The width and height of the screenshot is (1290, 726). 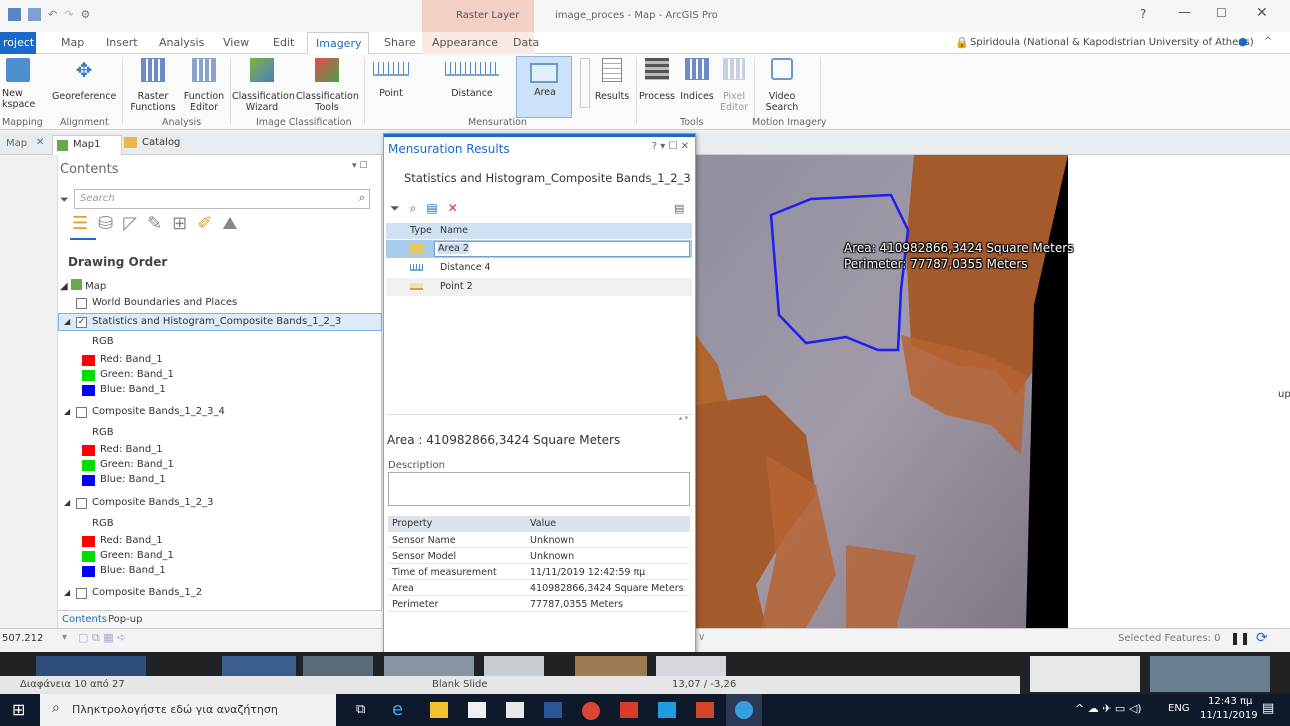 What do you see at coordinates (539, 147) in the screenshot?
I see `dialog-title-bar: Mensuration Results ? ▾ ☐ ✕` at bounding box center [539, 147].